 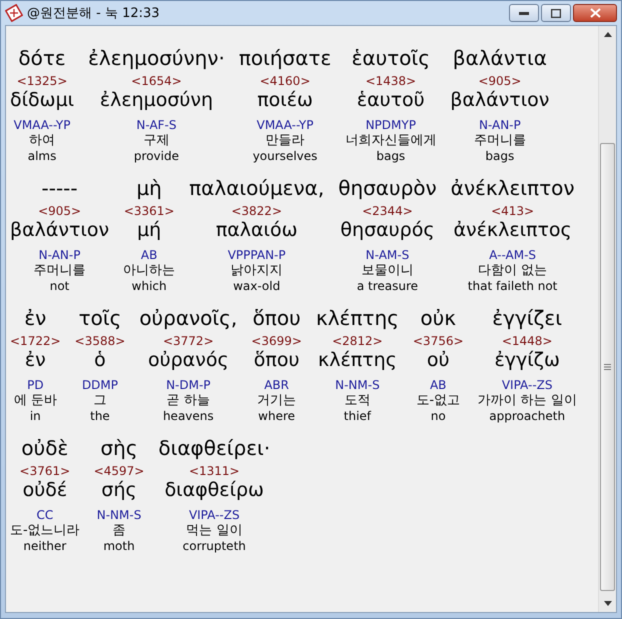 I want to click on parse-code: N-AF-S, so click(x=156, y=125).